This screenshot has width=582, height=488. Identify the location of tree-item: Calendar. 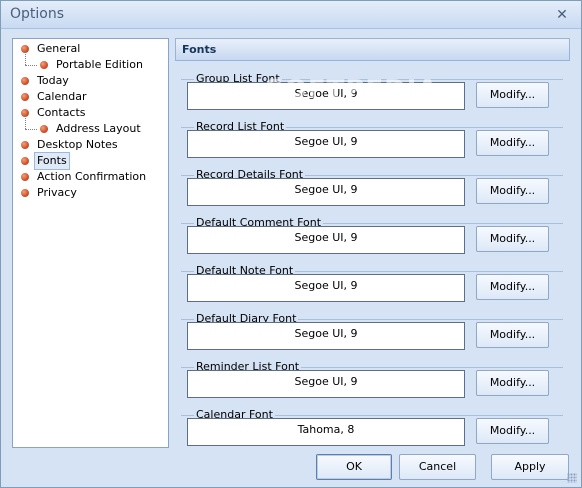
(90, 97).